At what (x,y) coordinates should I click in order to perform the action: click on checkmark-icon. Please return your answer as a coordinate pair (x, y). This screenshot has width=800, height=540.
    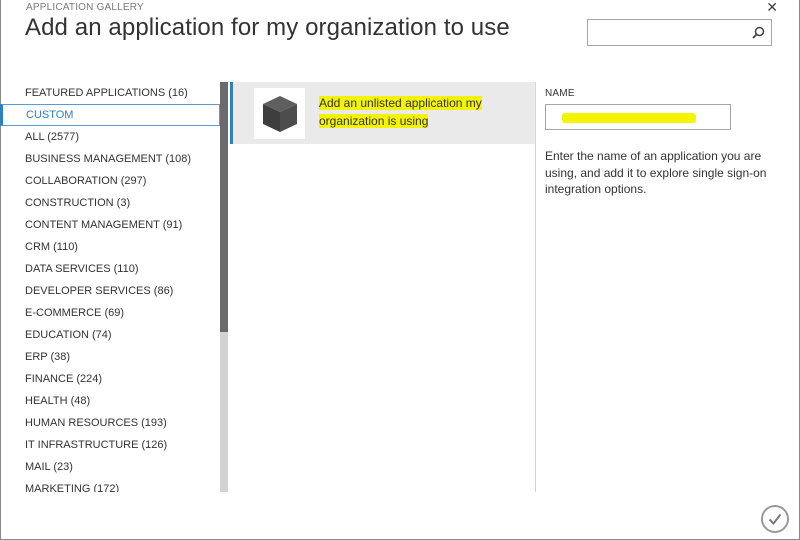
    Looking at the image, I should click on (775, 519).